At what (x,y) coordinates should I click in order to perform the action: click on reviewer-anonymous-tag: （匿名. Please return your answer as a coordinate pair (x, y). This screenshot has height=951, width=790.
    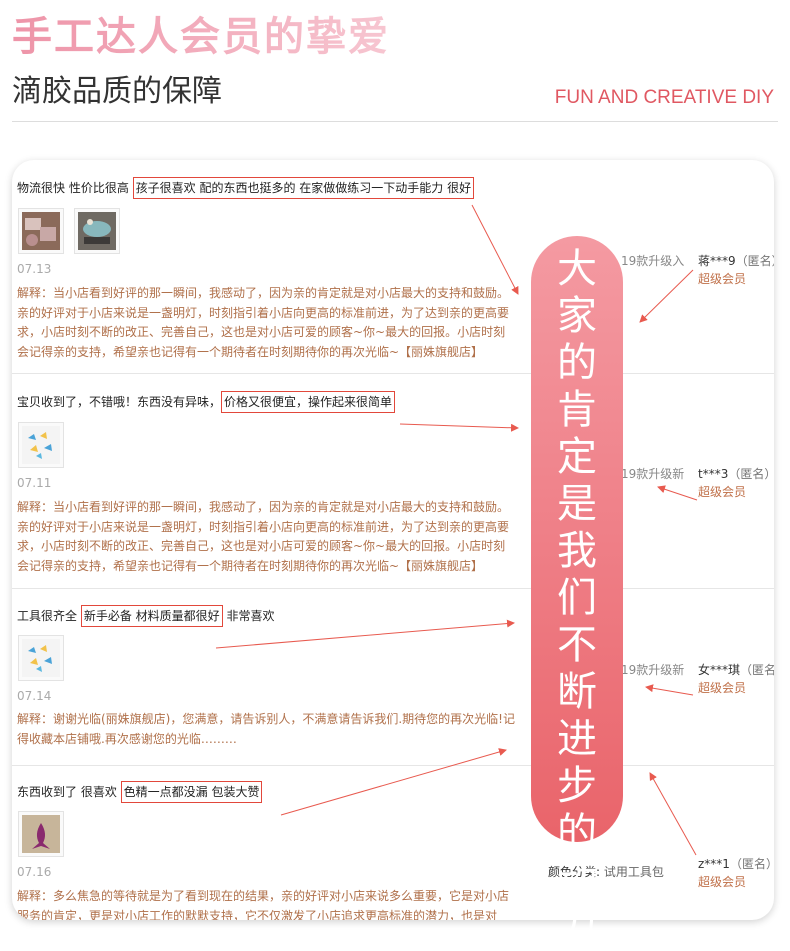
    Looking at the image, I should click on (757, 670).